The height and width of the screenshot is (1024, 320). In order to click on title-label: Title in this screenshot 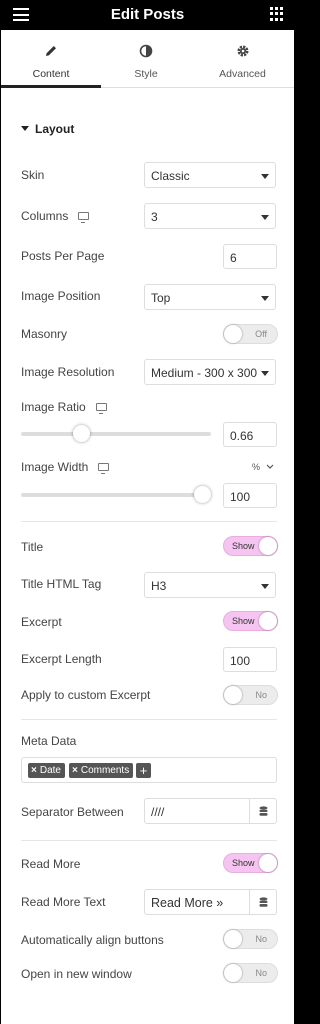, I will do `click(32, 547)`.